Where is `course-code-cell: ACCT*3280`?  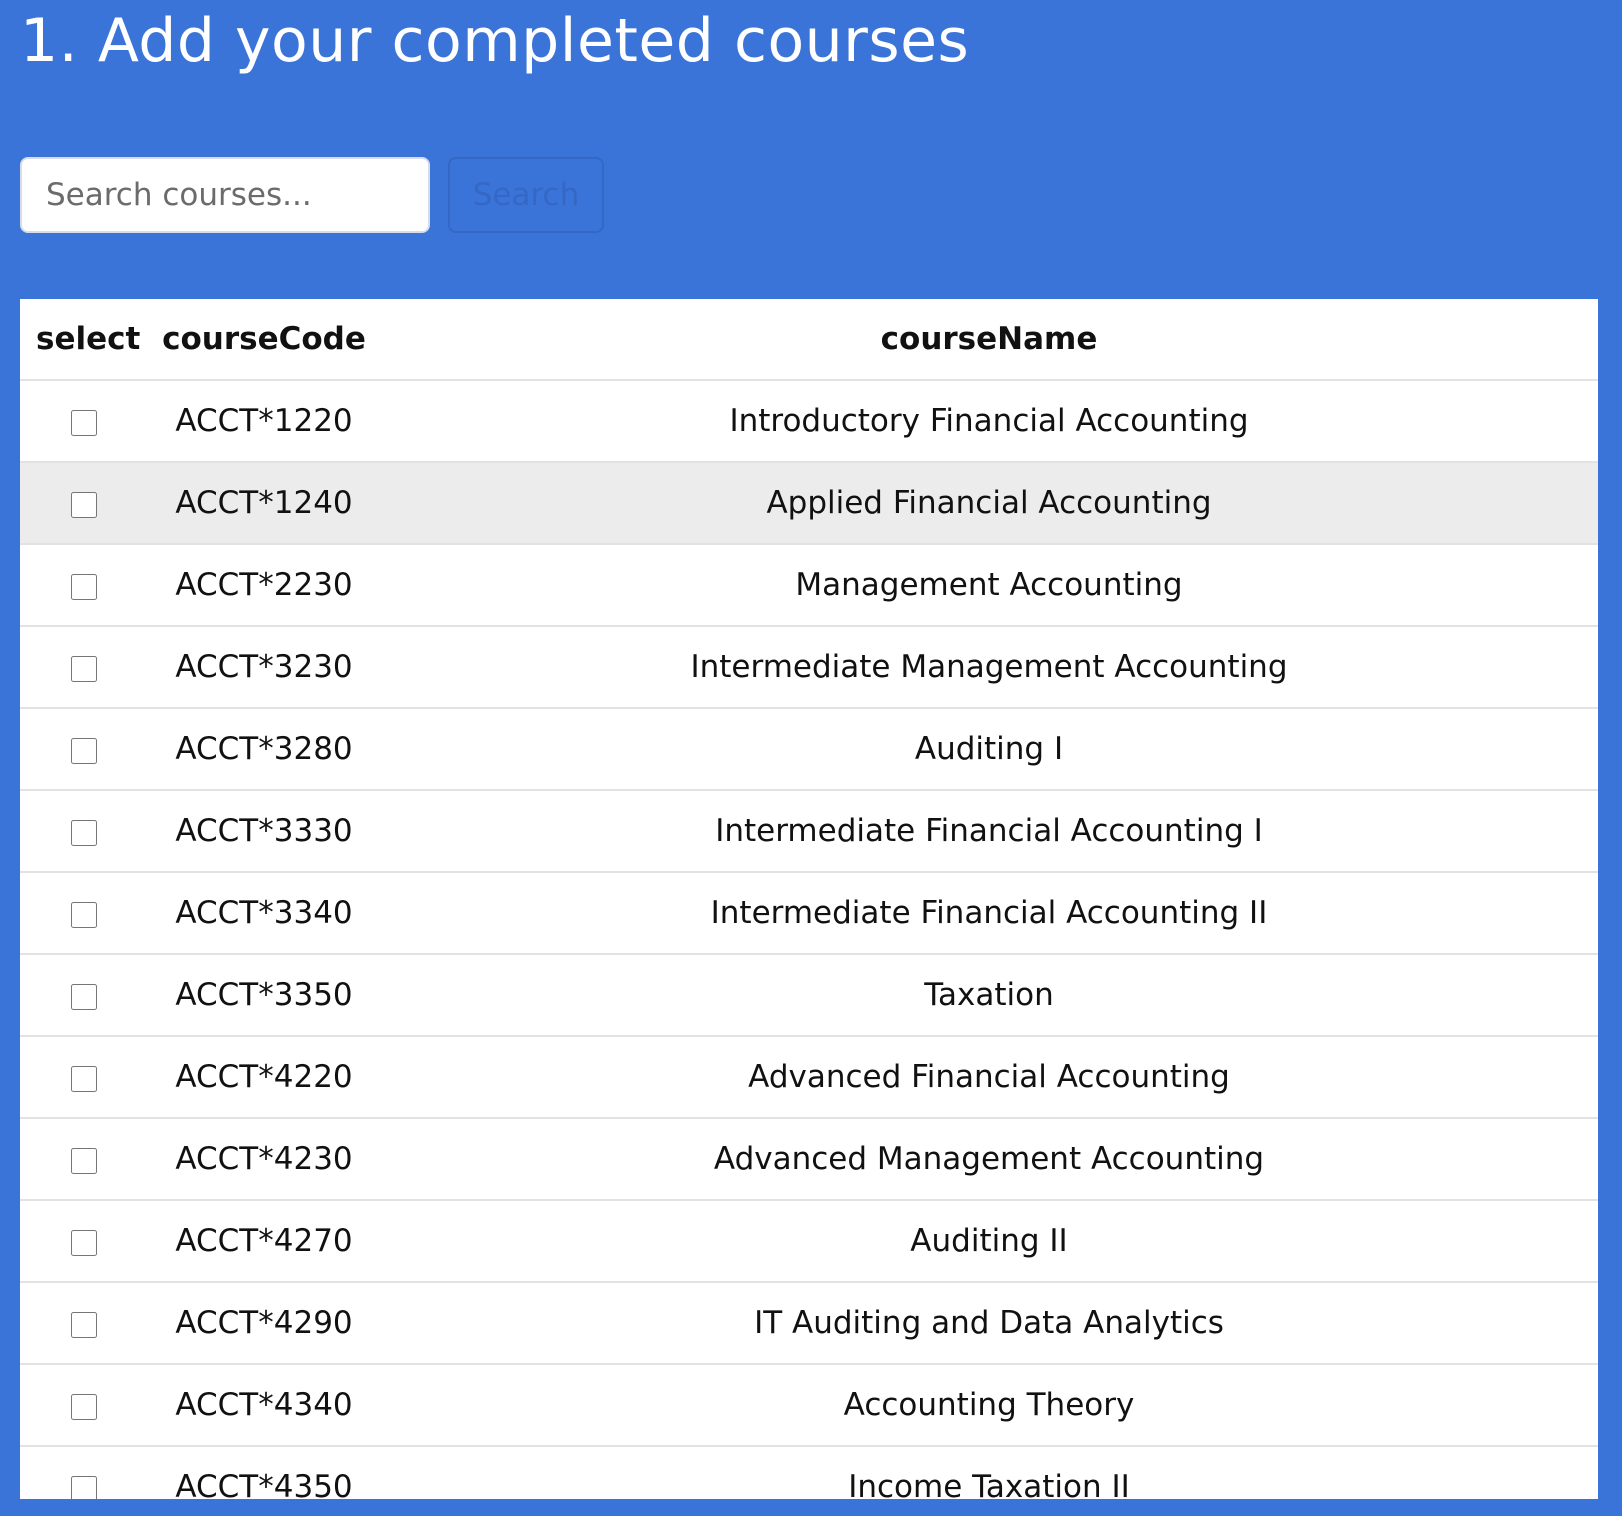 course-code-cell: ACCT*3280 is located at coordinates (264, 749).